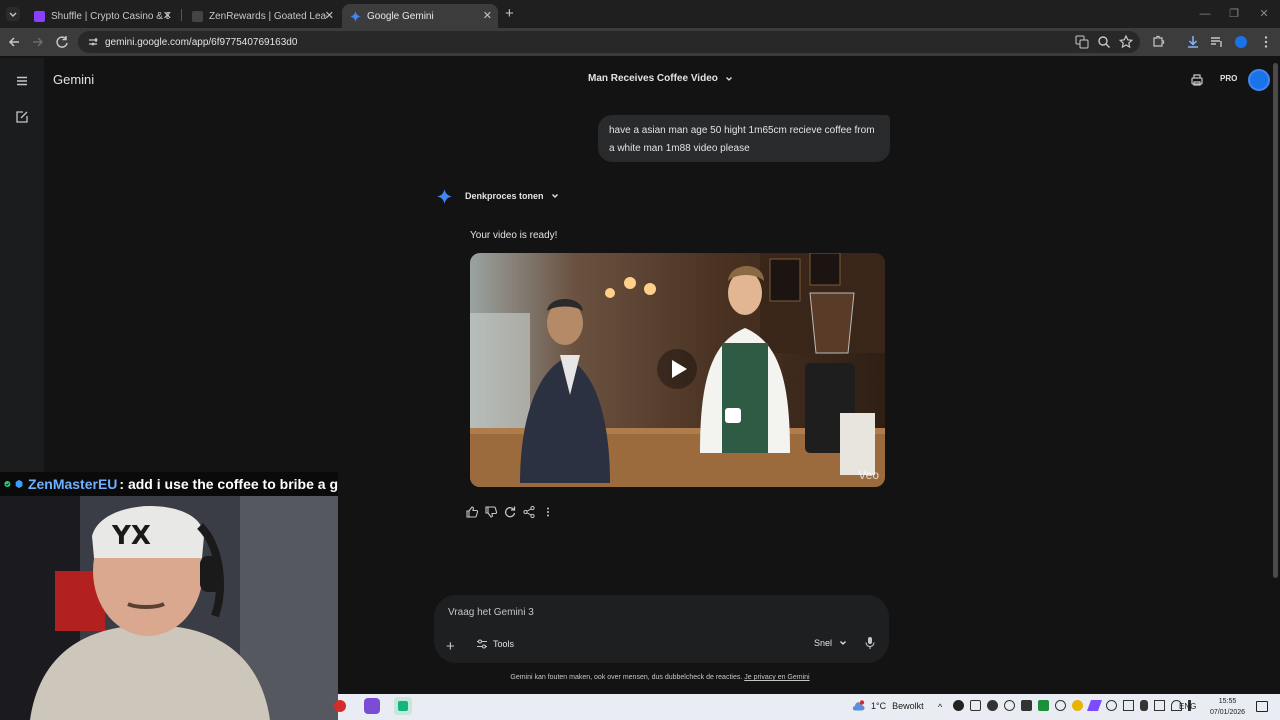 Image resolution: width=1280 pixels, height=720 pixels. Describe the element at coordinates (19, 484) in the screenshot. I see `gem-badge-icon` at that location.